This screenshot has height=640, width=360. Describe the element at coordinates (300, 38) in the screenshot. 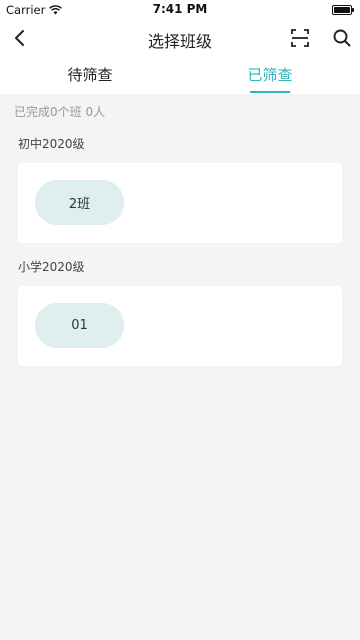

I see `scan-icon` at that location.